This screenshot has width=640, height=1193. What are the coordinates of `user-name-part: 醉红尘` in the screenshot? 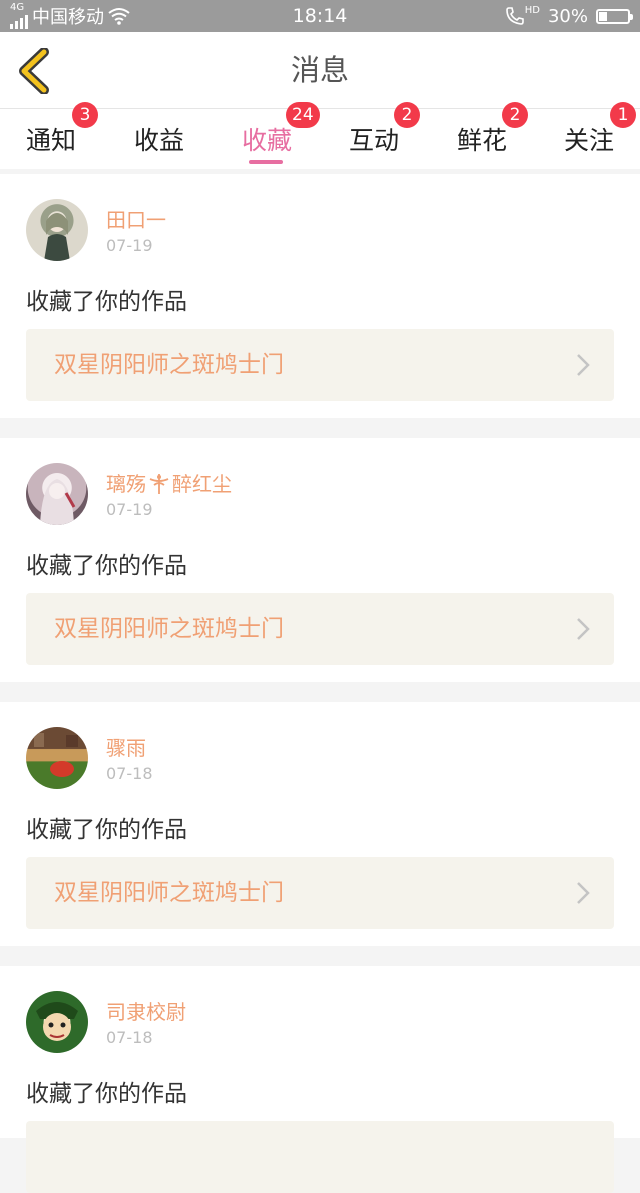 It's located at (202, 484).